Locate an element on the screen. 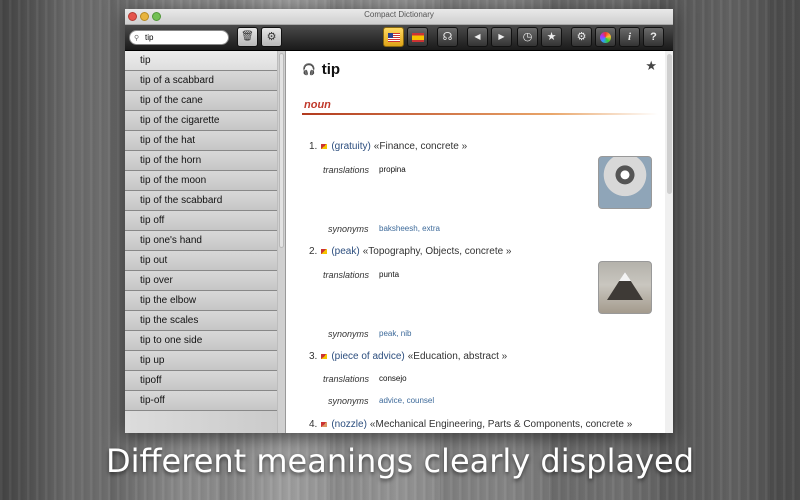 Image resolution: width=800 pixels, height=500 pixels. pronounce-button: ☊ is located at coordinates (447, 37).